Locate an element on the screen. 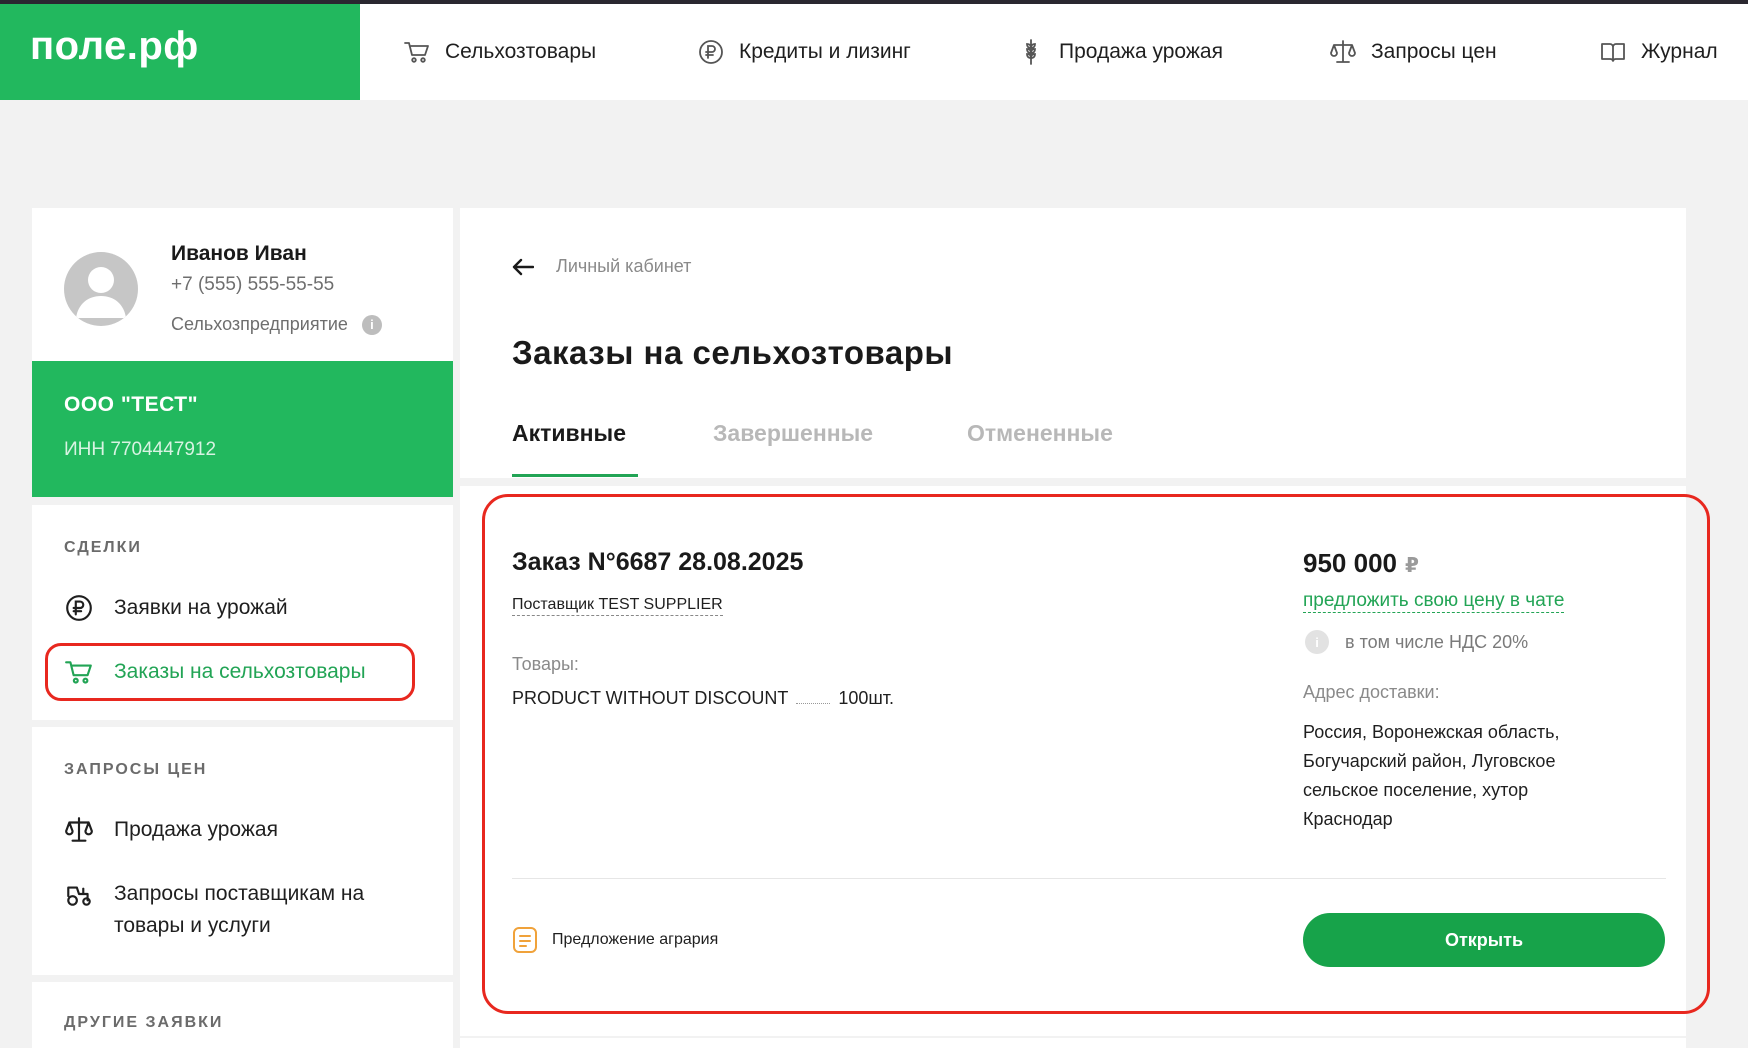 This screenshot has height=1048, width=1748. logo: поле.рф is located at coordinates (180, 52).